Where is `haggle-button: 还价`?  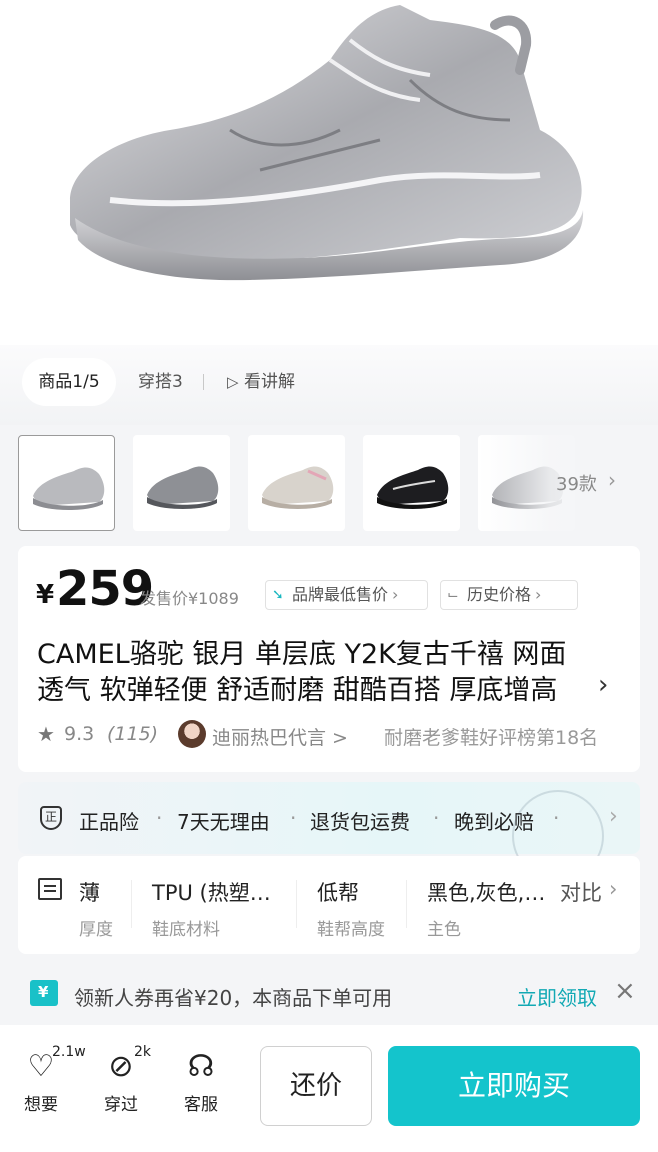 haggle-button: 还价 is located at coordinates (316, 1086).